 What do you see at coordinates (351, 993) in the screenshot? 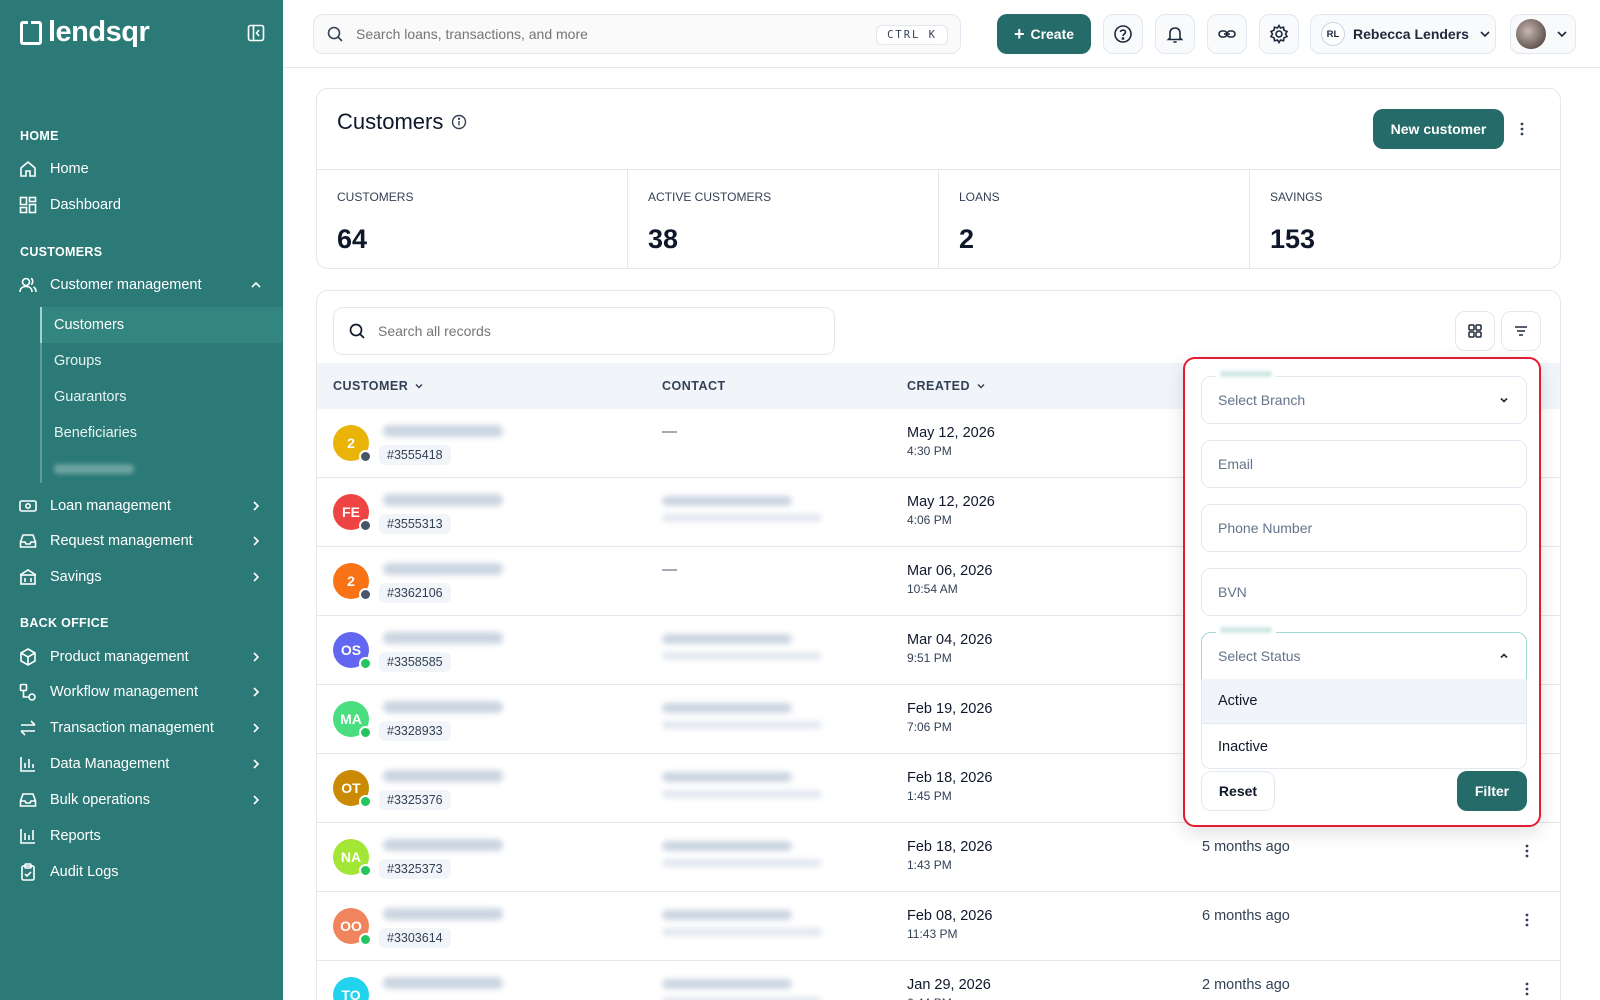
I see `avatar-initials: TO` at bounding box center [351, 993].